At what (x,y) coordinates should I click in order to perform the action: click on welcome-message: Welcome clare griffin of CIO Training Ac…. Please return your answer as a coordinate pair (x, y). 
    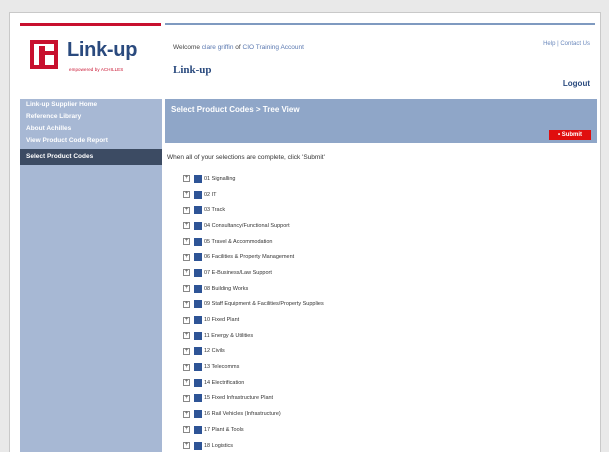
    Looking at the image, I should click on (238, 47).